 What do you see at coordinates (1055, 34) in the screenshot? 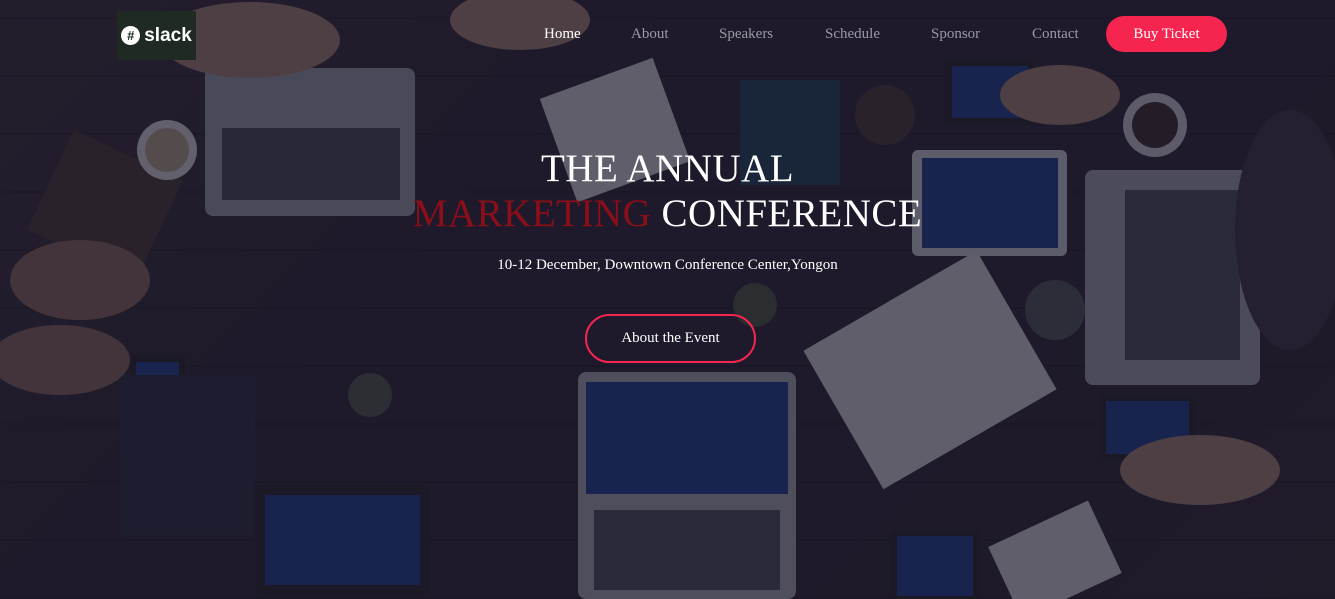
I see `nav-contact: Contact` at bounding box center [1055, 34].